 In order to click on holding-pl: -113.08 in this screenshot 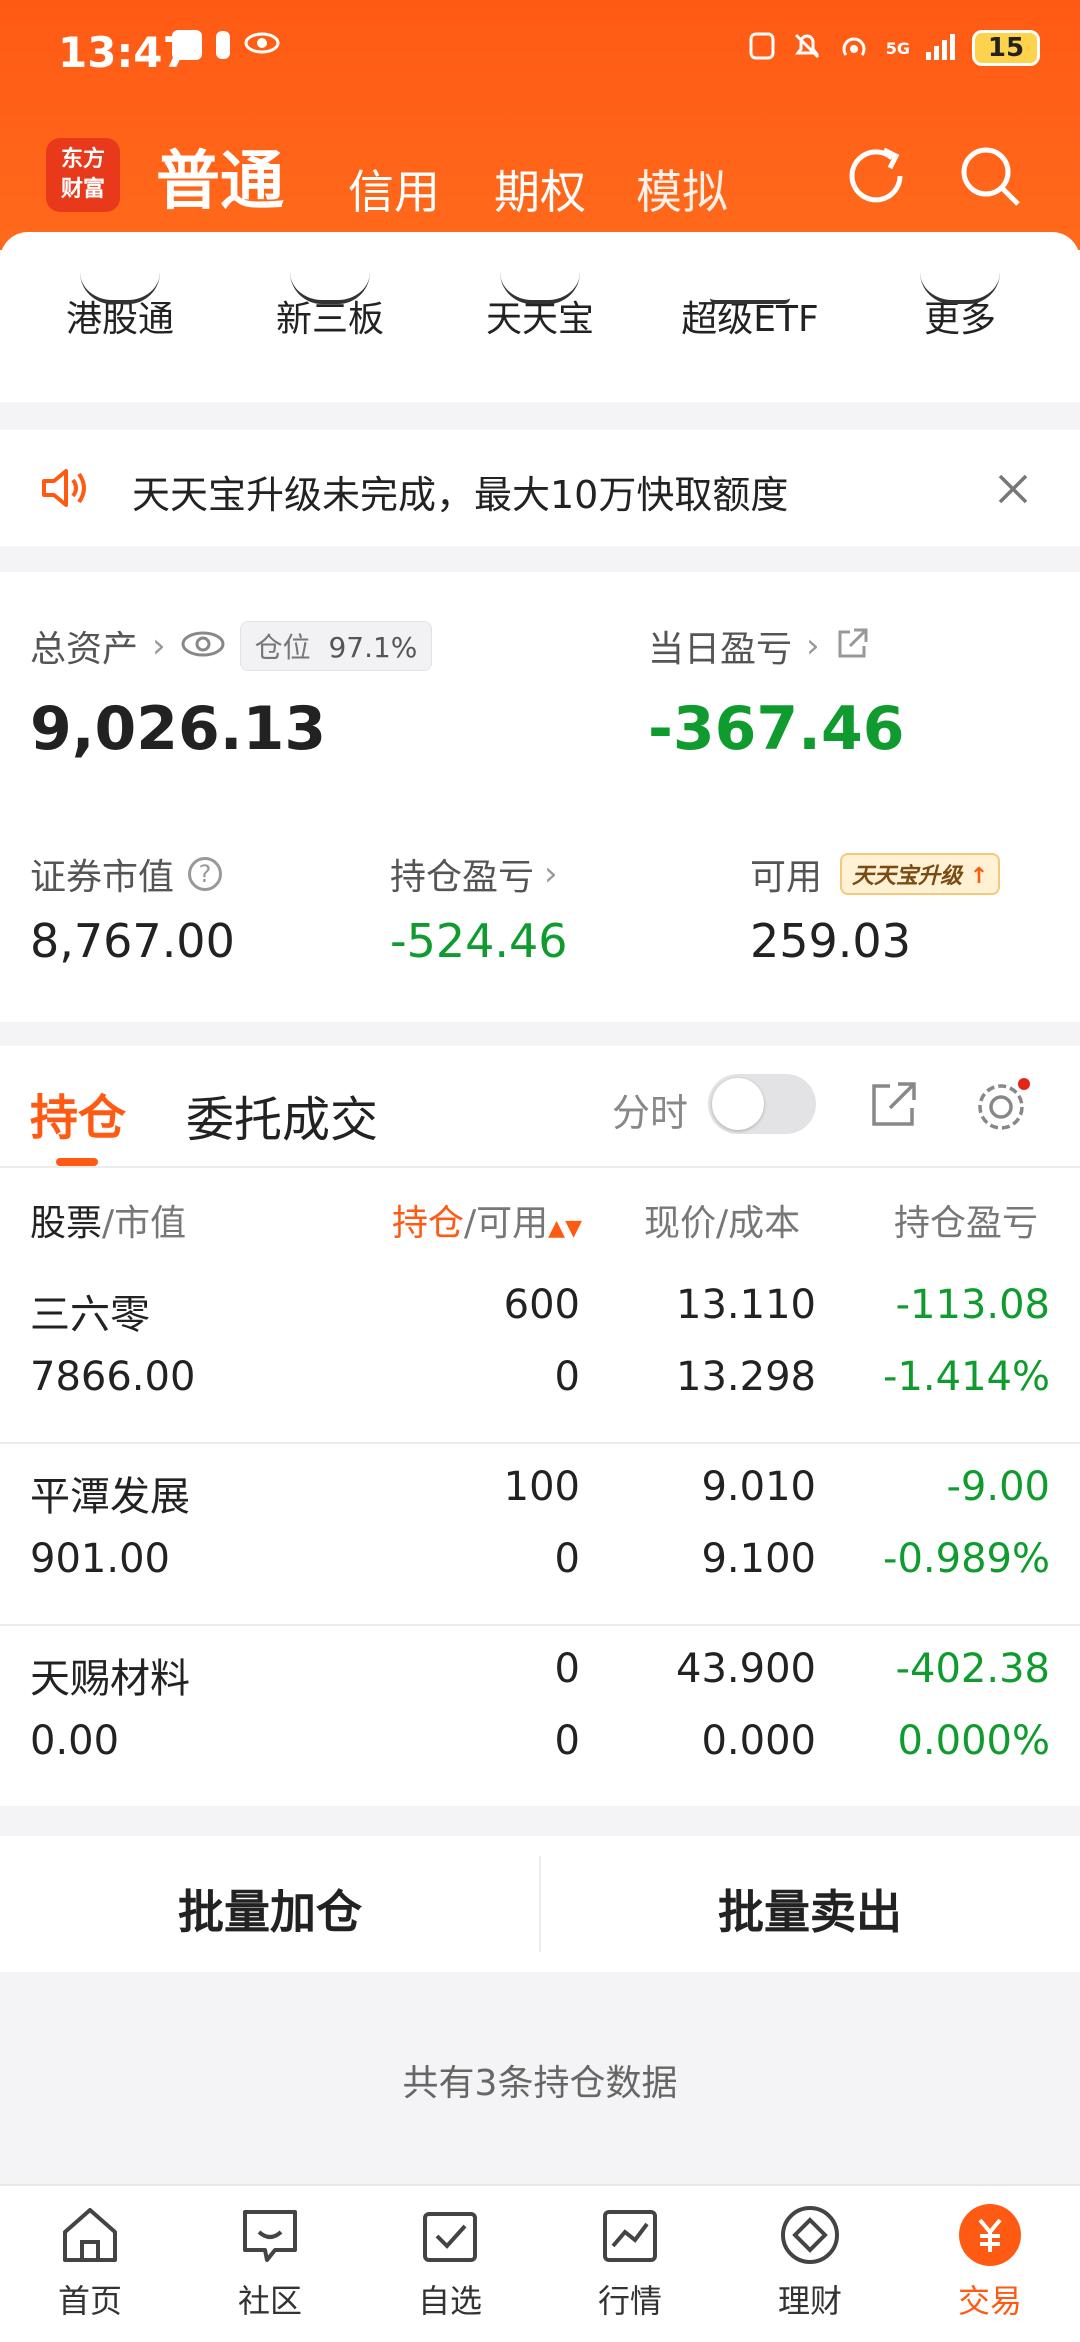, I will do `click(972, 1305)`.